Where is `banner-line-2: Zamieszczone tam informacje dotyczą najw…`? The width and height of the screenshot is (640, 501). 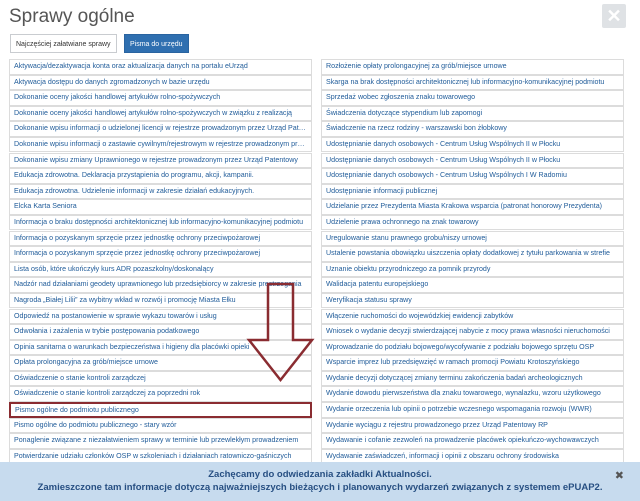
banner-line-2: Zamieszczone tam informacje dotyczą najw… is located at coordinates (320, 487).